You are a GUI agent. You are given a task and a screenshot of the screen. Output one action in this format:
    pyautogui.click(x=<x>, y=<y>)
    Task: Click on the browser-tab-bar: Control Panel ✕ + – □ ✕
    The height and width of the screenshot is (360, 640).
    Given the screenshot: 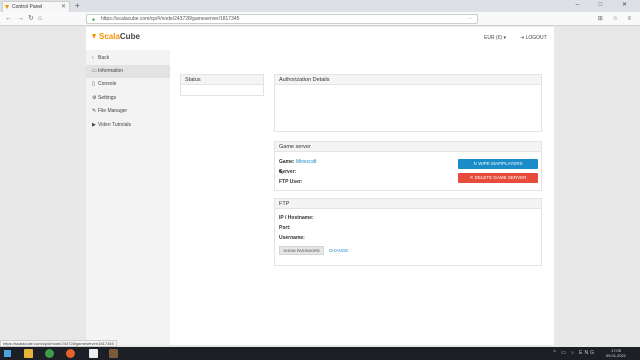 What is the action you would take?
    pyautogui.click(x=320, y=6)
    